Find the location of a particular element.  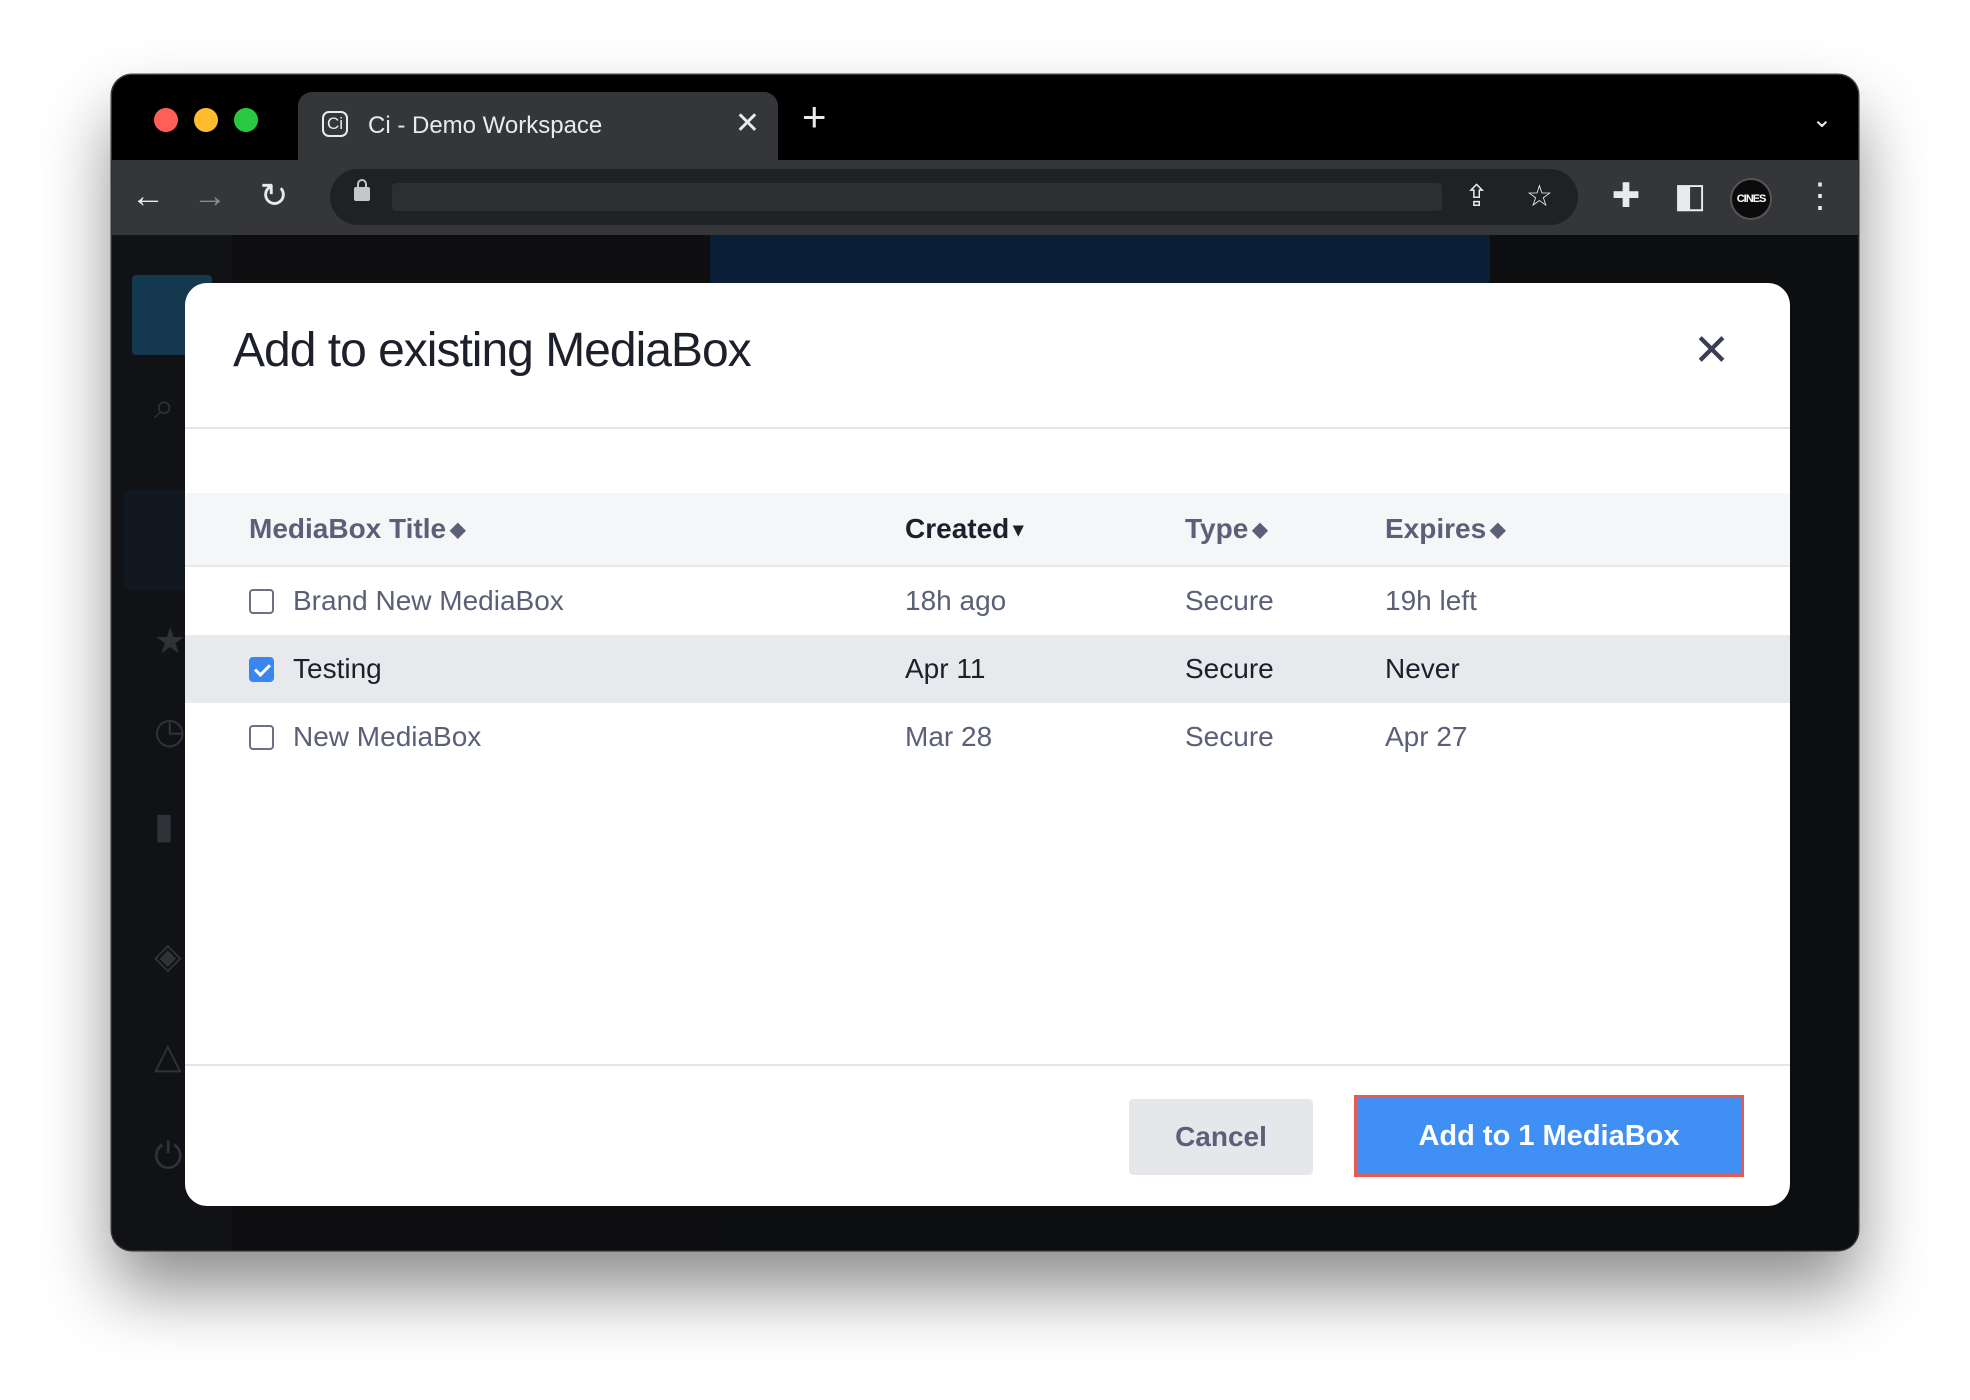

lock-icon is located at coordinates (362, 190).